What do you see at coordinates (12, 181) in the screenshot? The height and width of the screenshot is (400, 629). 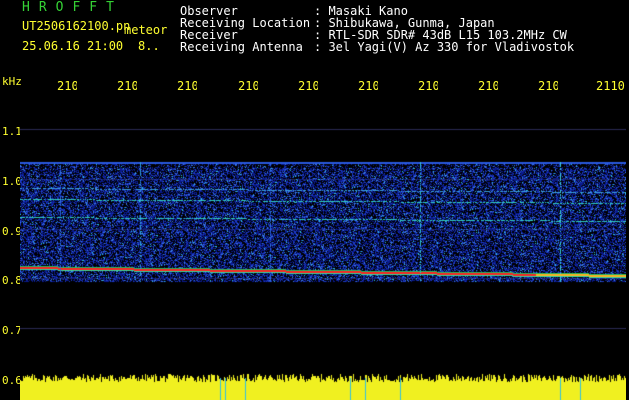 I see `y-tick: 1.0` at bounding box center [12, 181].